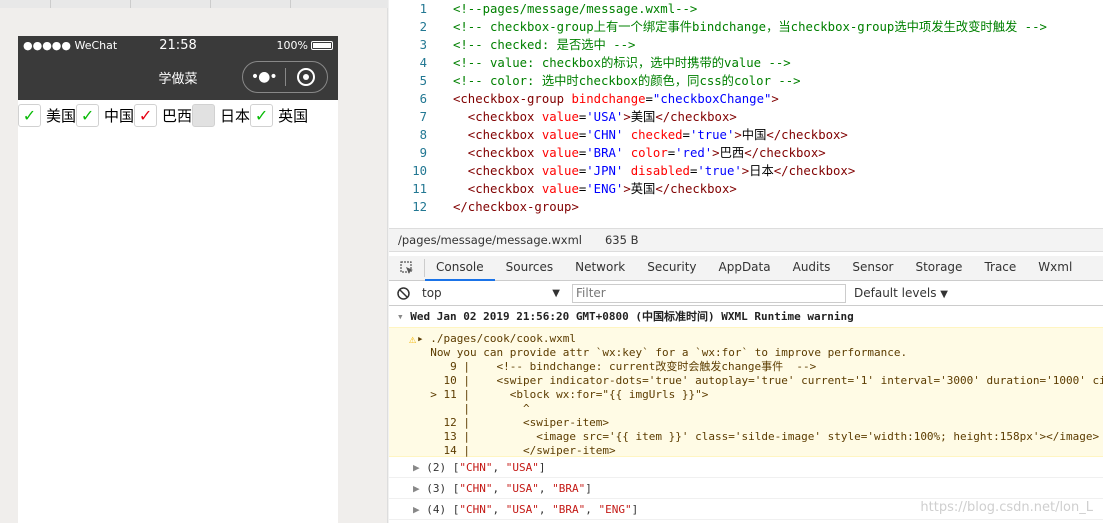 This screenshot has height=523, width=1103. I want to click on log-entry: ▶ (3) ["CHN", "USA", "BRA"], so click(746, 488).